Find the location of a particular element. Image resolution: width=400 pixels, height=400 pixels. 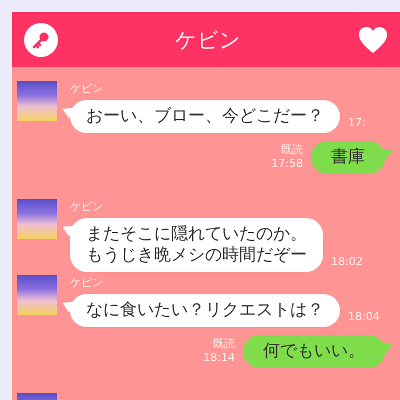

message-time: 17: is located at coordinates (357, 123).